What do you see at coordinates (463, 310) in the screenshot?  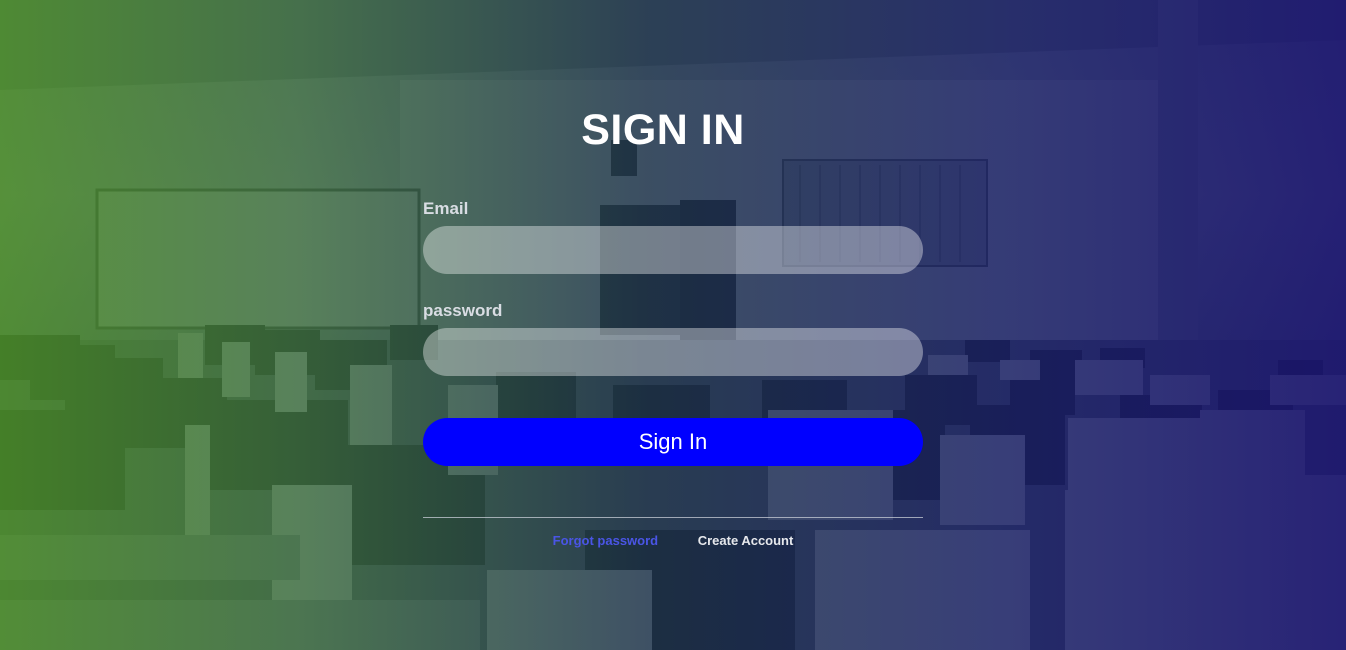 I see `password-label: password` at bounding box center [463, 310].